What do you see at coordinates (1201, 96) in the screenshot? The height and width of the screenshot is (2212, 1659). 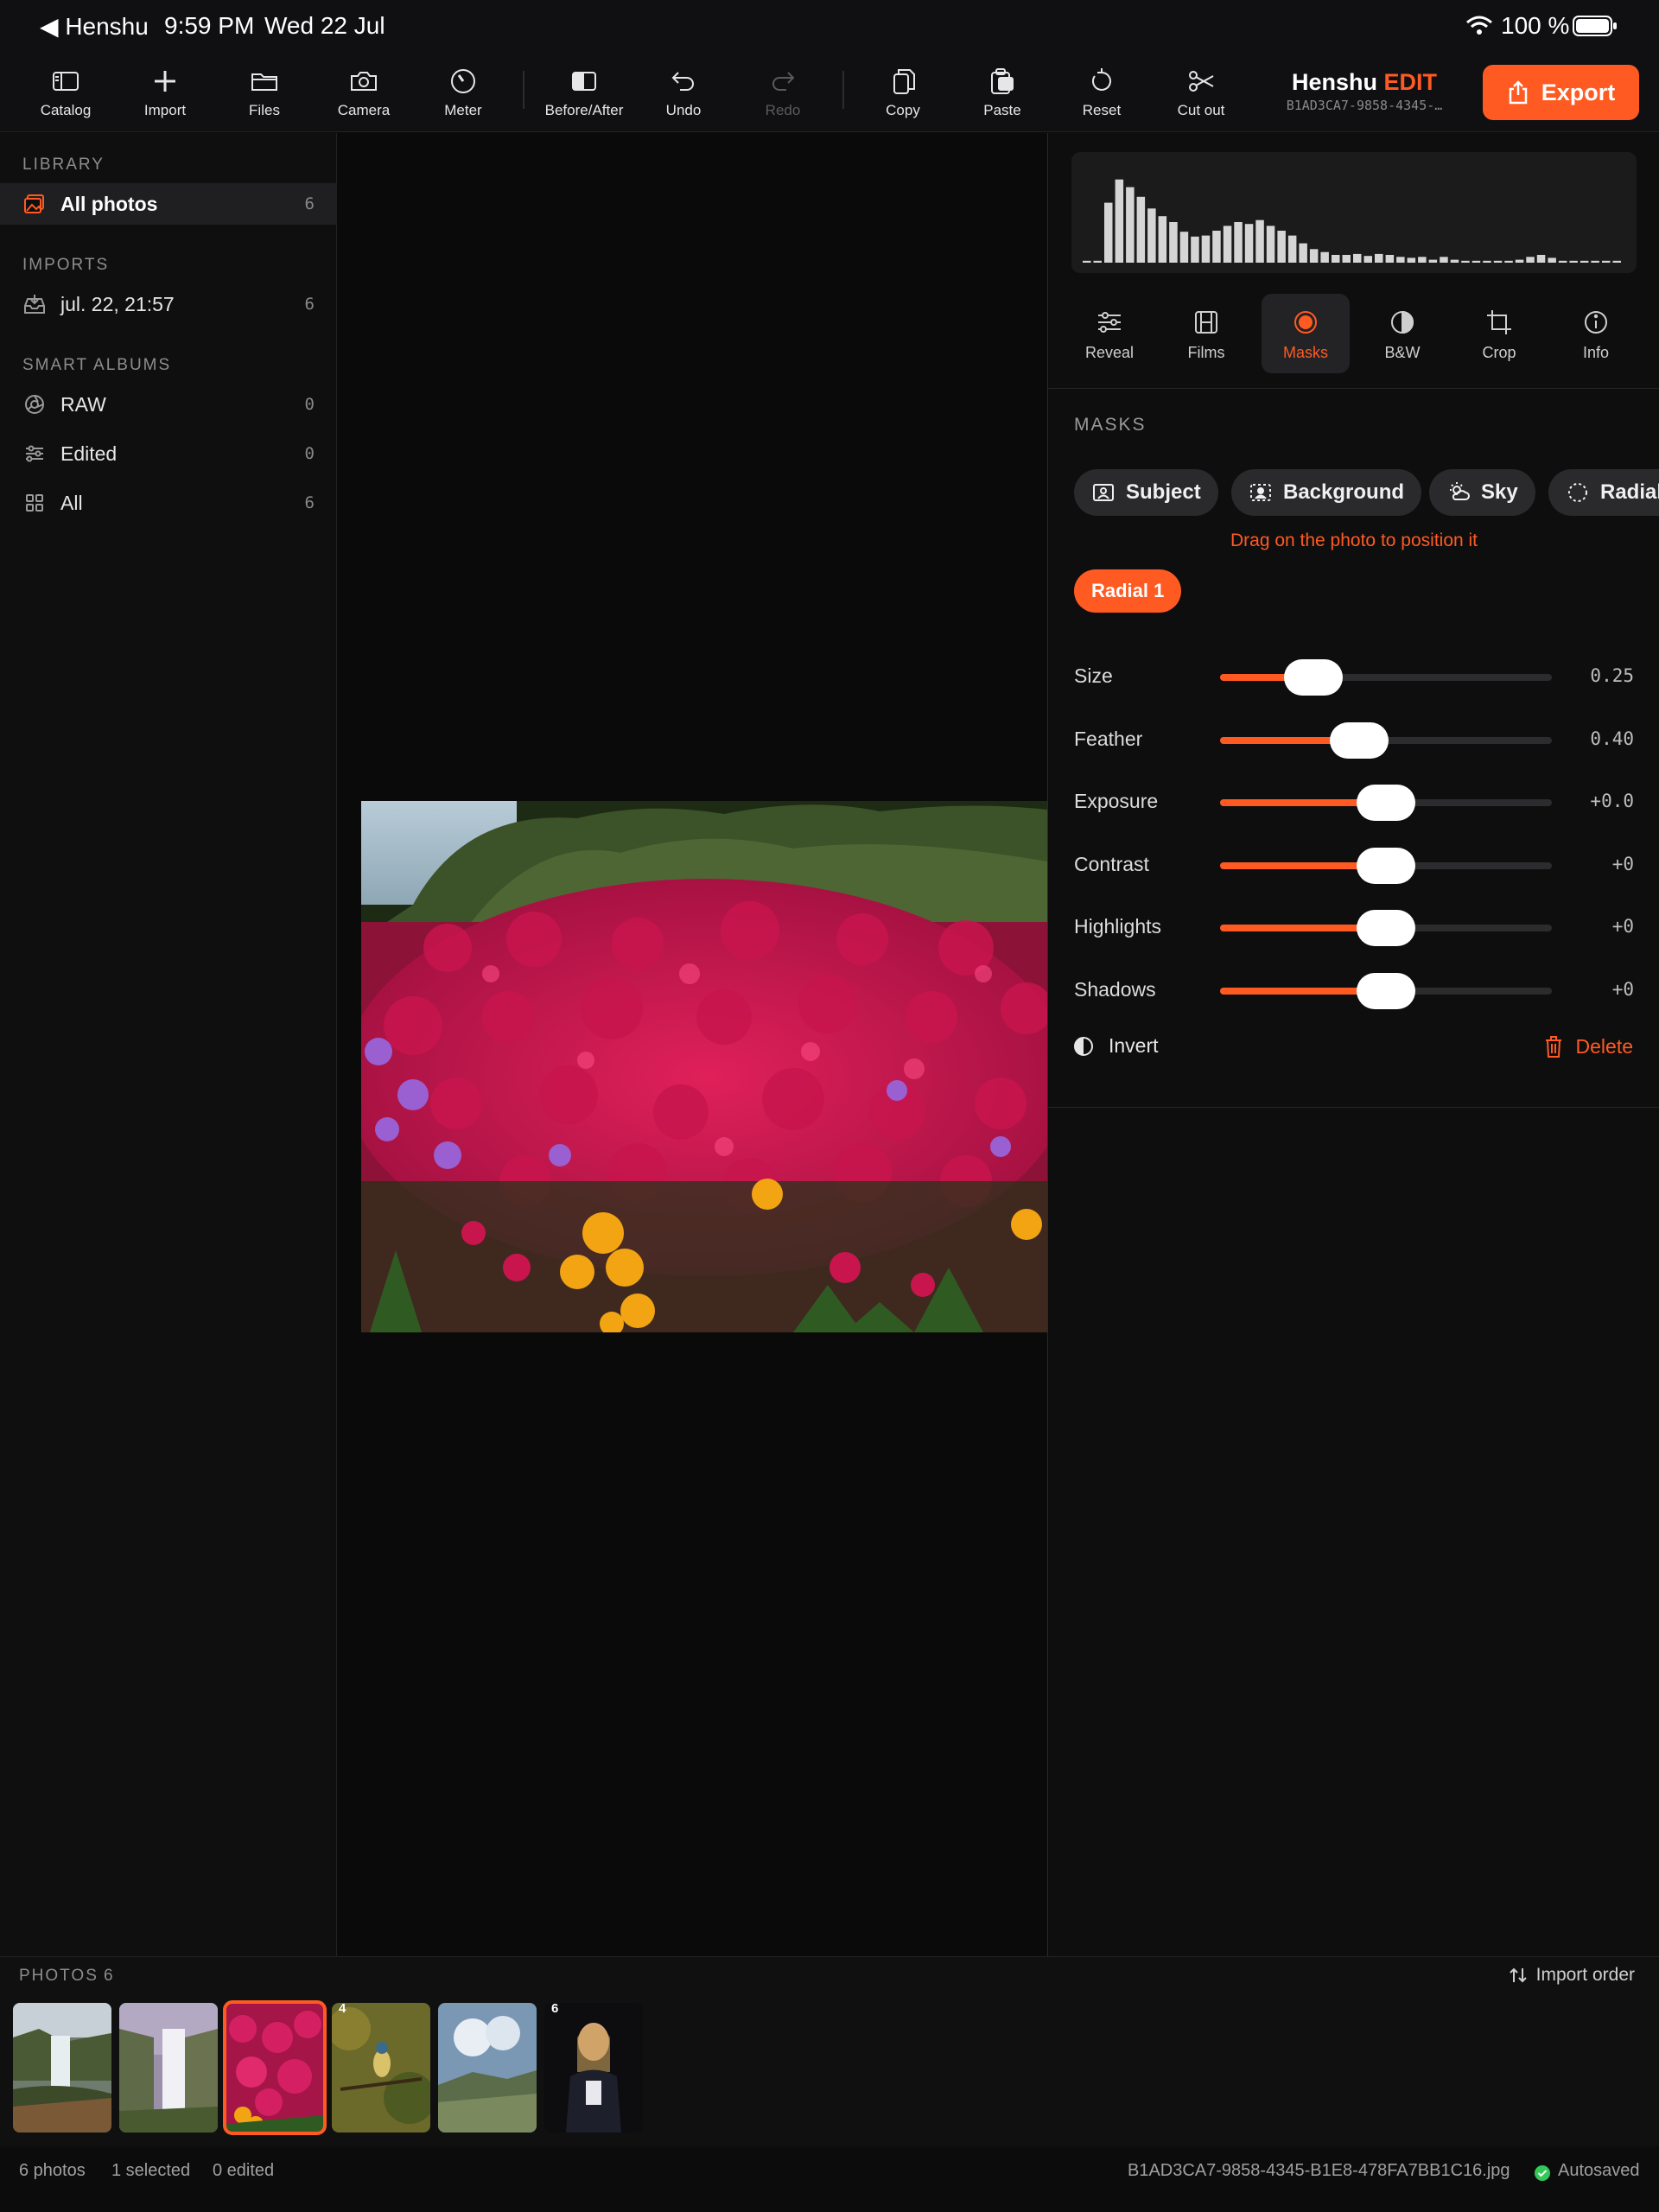 I see `cut-out-button: Cut out` at bounding box center [1201, 96].